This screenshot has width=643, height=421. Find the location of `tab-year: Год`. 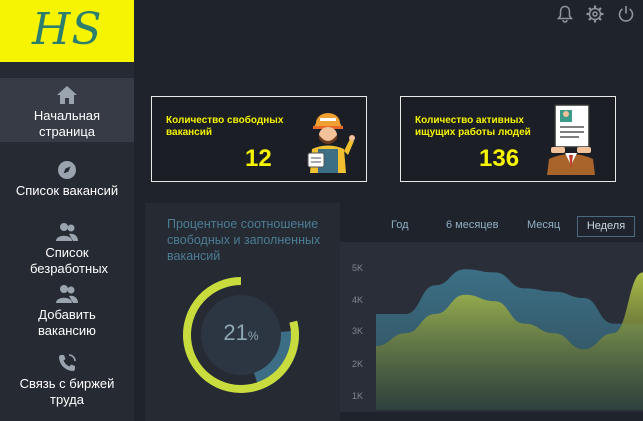

tab-year: Год is located at coordinates (400, 225).